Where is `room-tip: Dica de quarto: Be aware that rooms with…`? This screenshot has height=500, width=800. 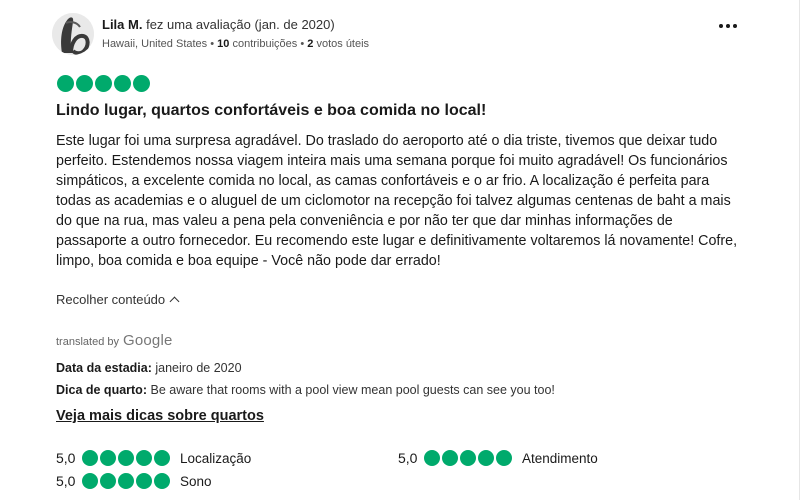
room-tip: Dica de quarto: Be aware that rooms with… is located at coordinates (305, 390).